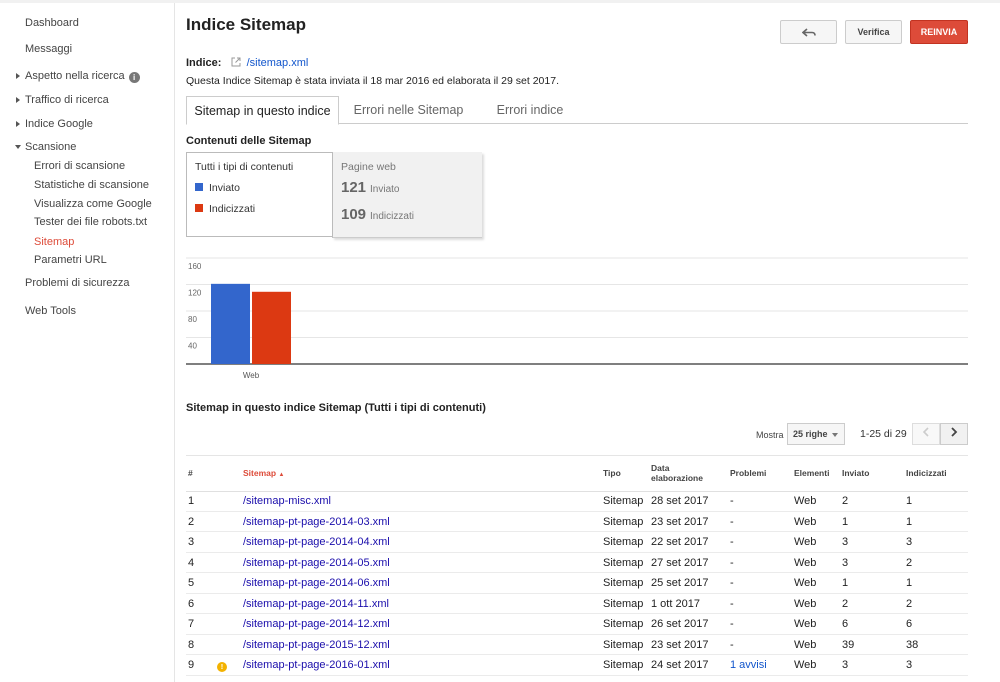 The height and width of the screenshot is (682, 1000). Describe the element at coordinates (316, 522) in the screenshot. I see `sitemap-link: /sitemap-pt-page-2014-03.xml` at that location.